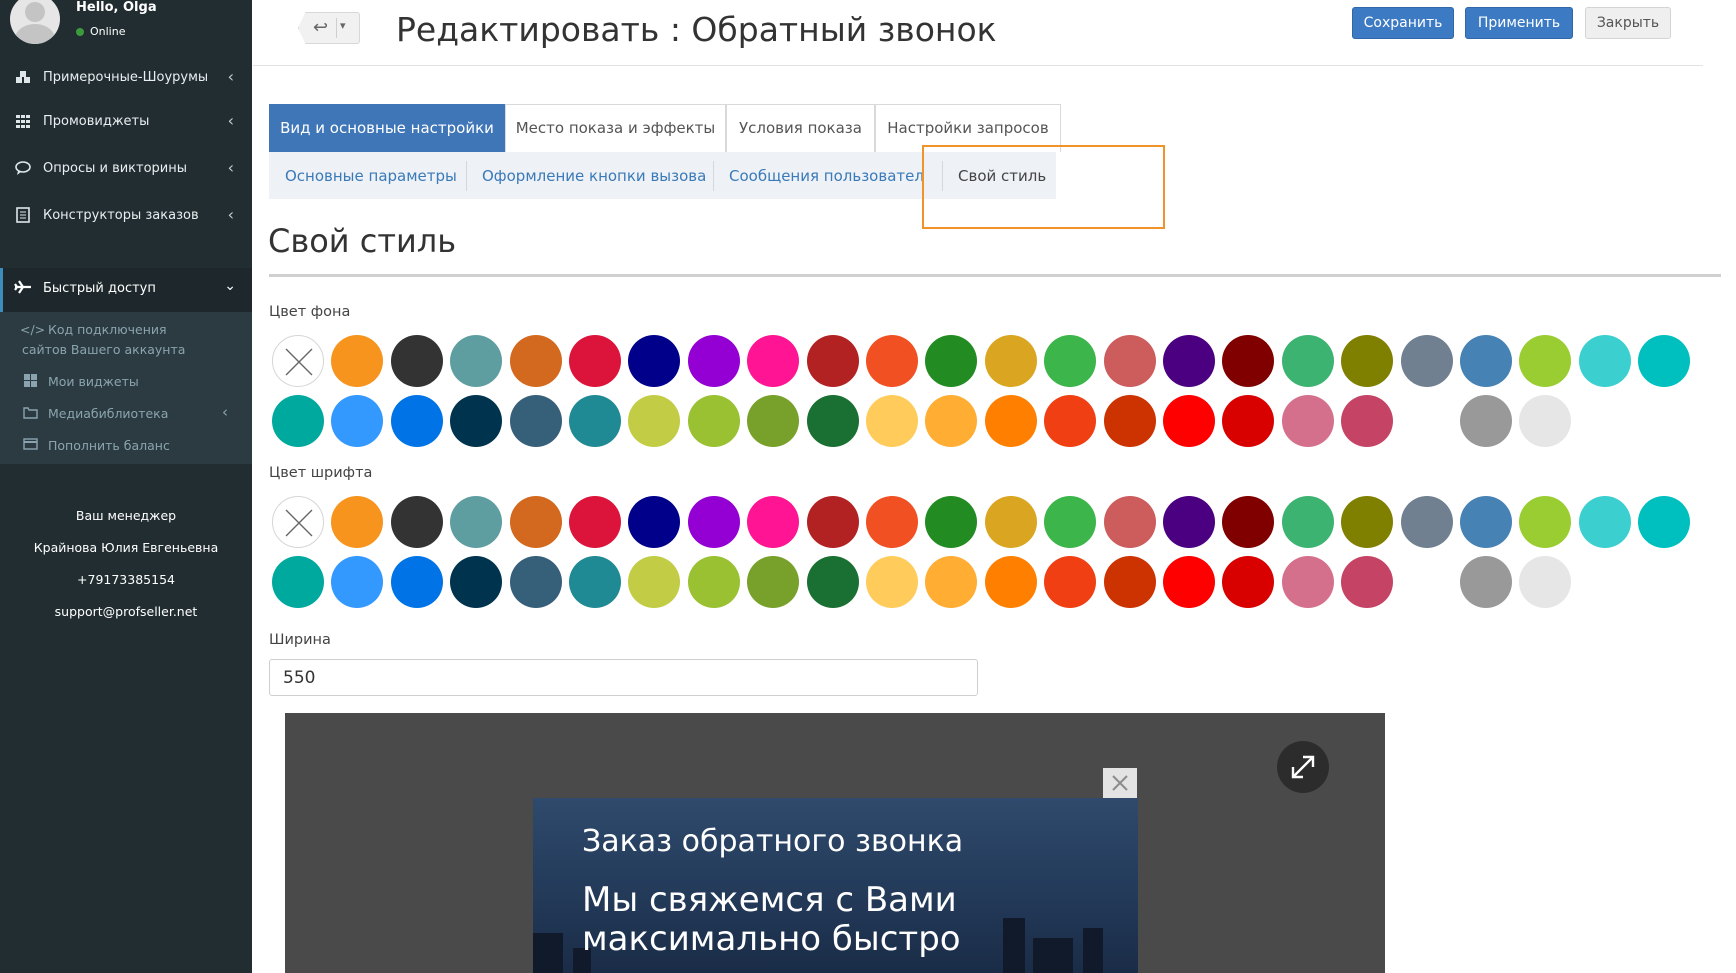 The width and height of the screenshot is (1736, 973). Describe the element at coordinates (1303, 767) in the screenshot. I see `expand-button` at that location.